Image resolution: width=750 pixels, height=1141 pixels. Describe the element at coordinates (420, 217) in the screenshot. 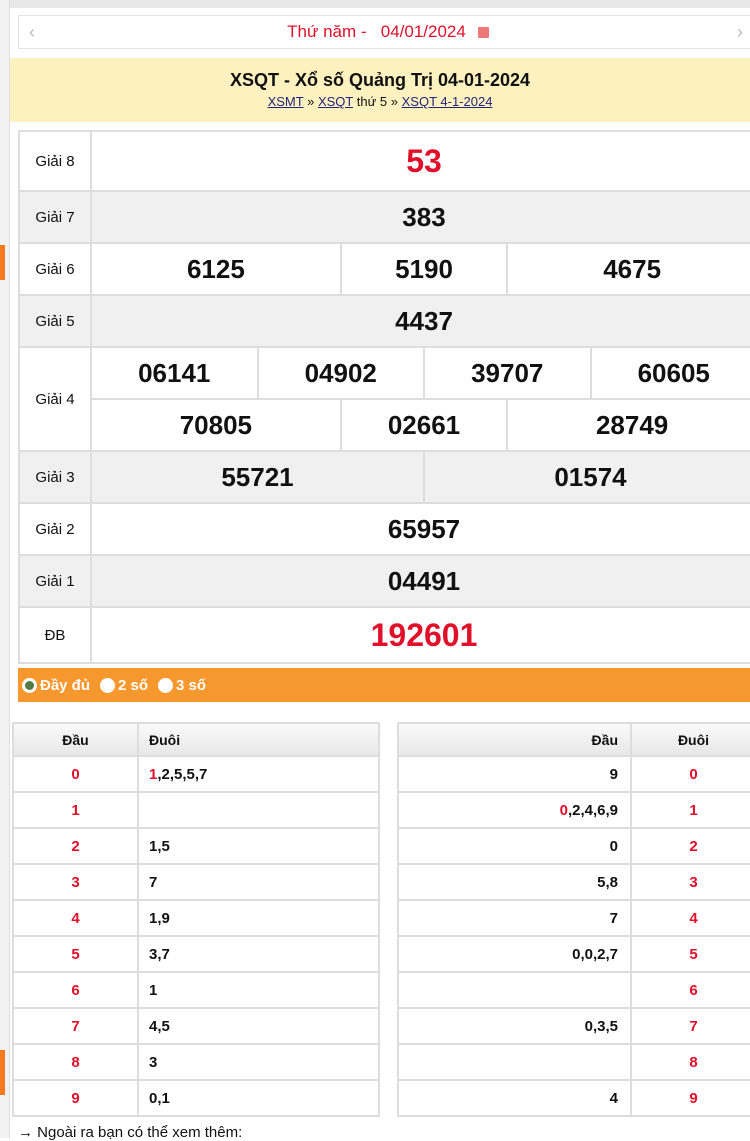

I see `prize-number: 383` at that location.